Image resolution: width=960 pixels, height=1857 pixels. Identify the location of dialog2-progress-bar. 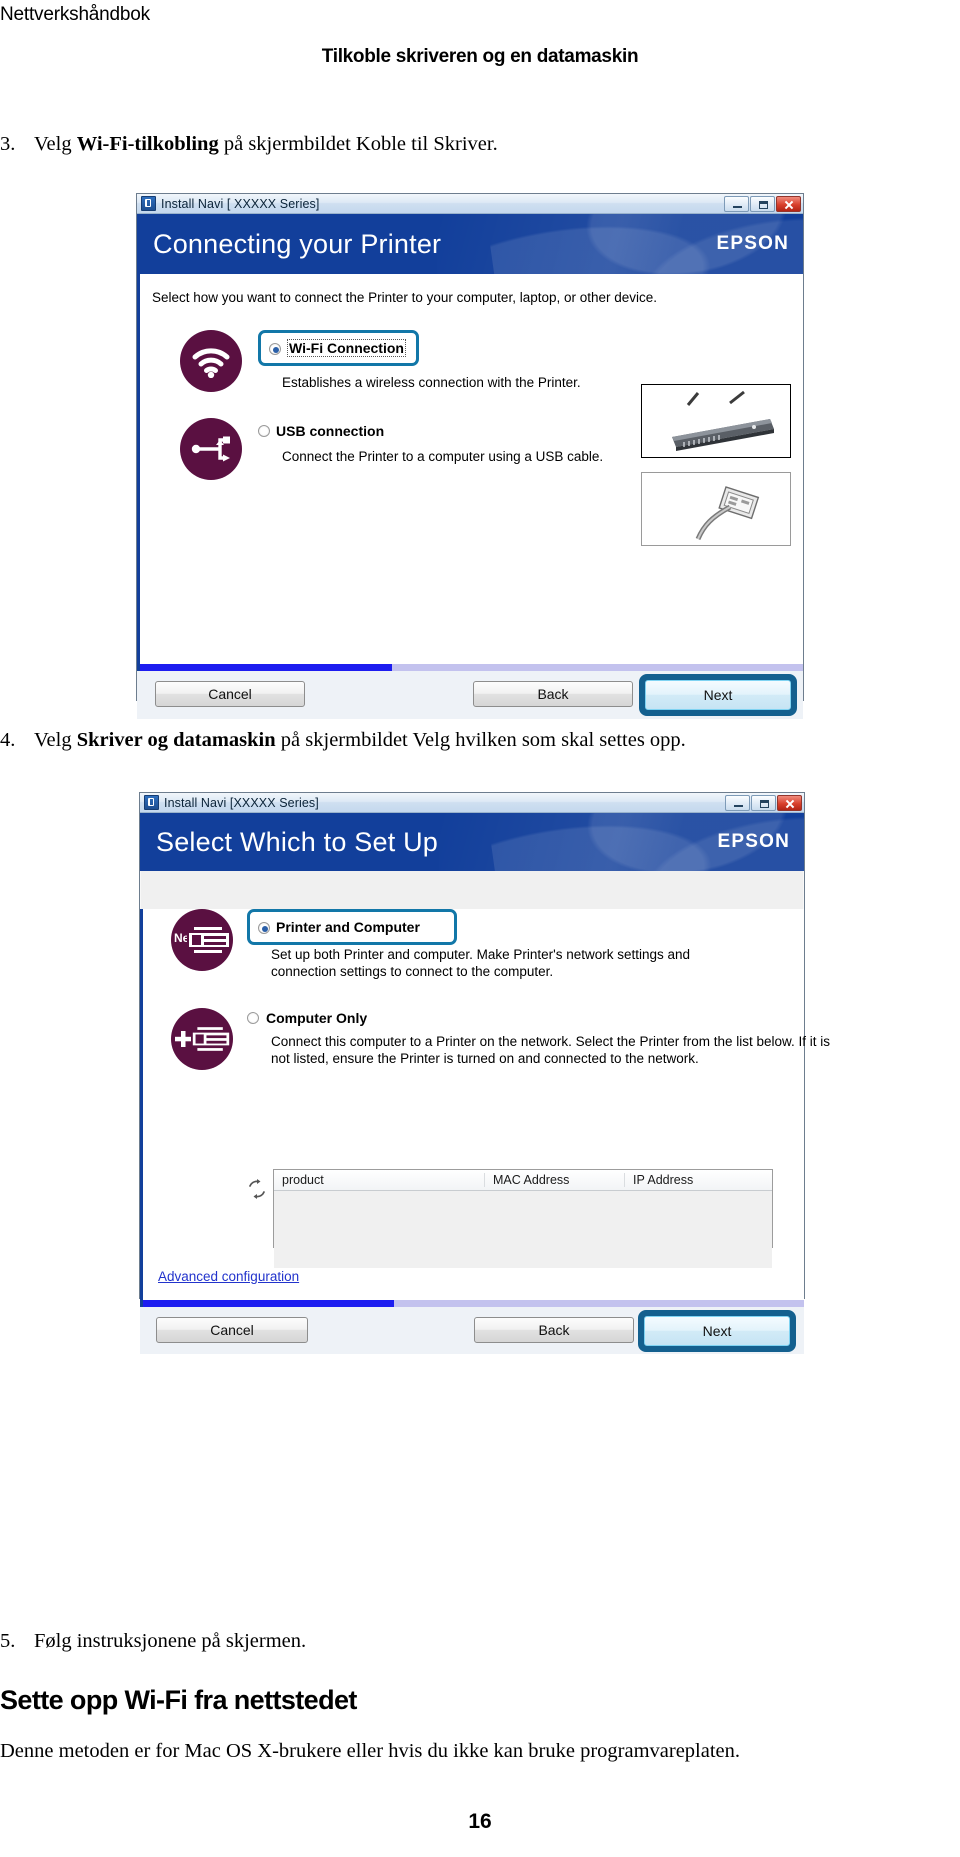
(473, 1303).